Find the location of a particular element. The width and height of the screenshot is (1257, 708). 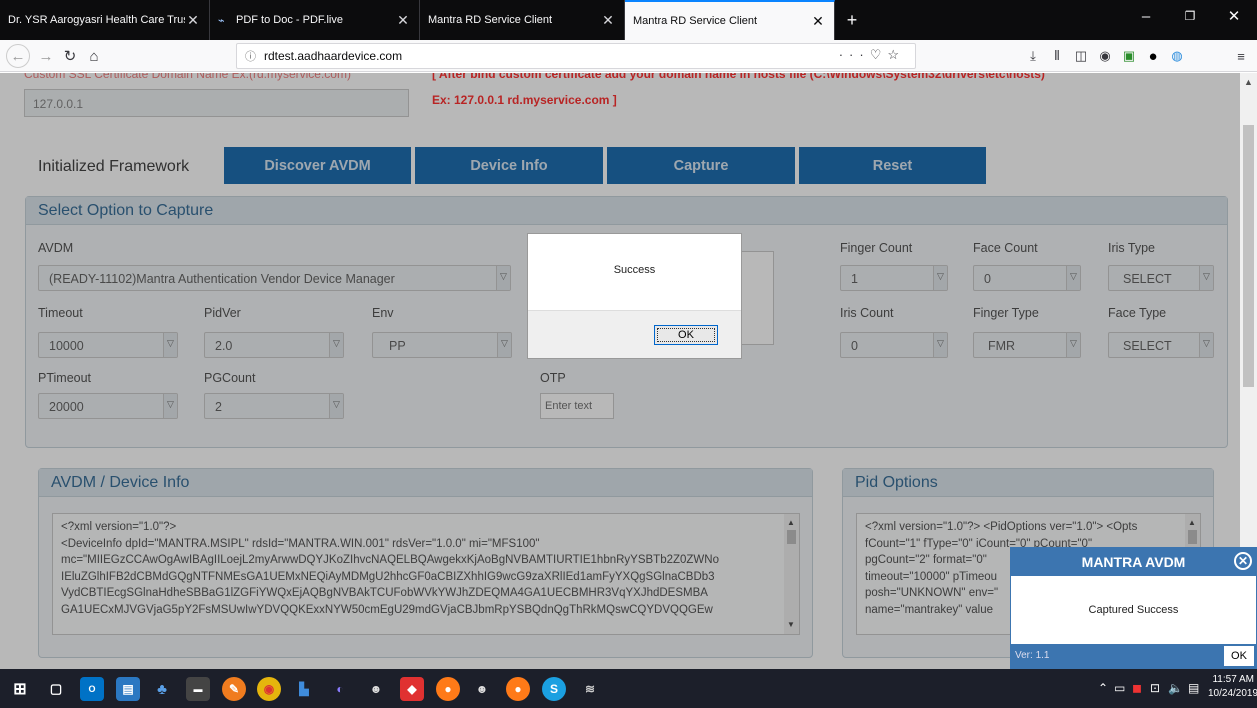

window-close-icon: ✕ is located at coordinates (1234, 16).